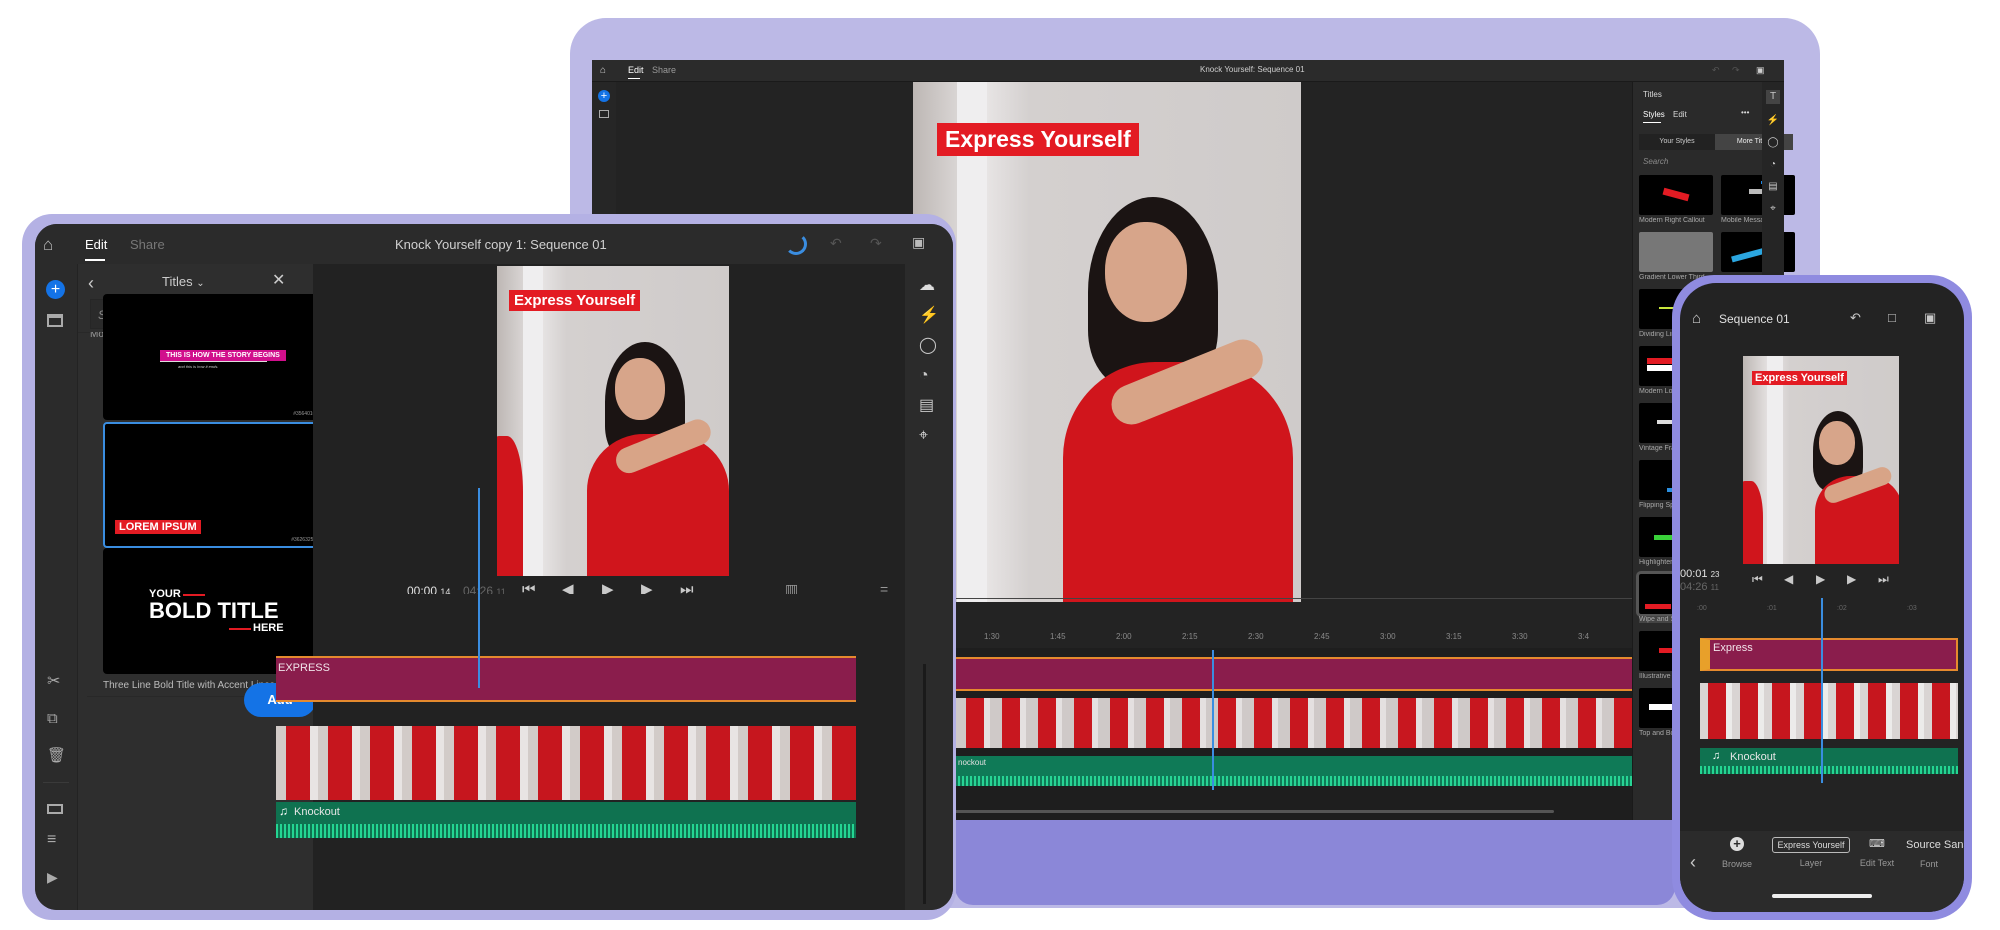 This screenshot has width=2000, height=930. Describe the element at coordinates (1842, 608) in the screenshot. I see `ruler-tick: :02` at that location.